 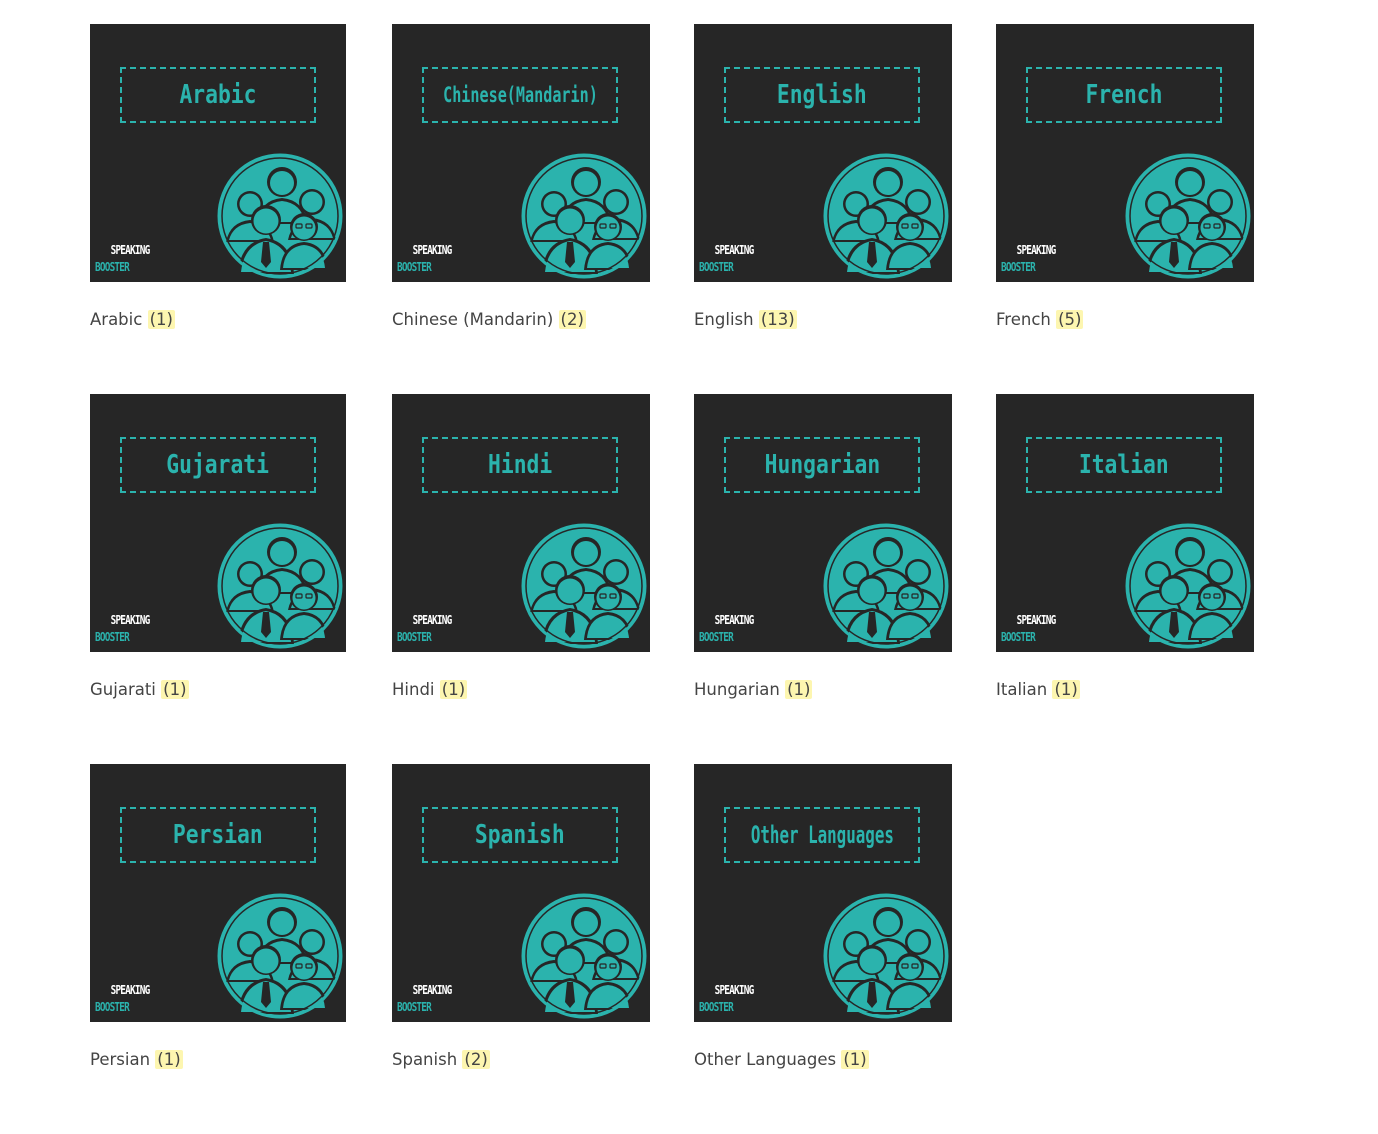 I want to click on category-thumbnail: Other Languages SPEAKING BOOSTER, so click(x=823, y=893).